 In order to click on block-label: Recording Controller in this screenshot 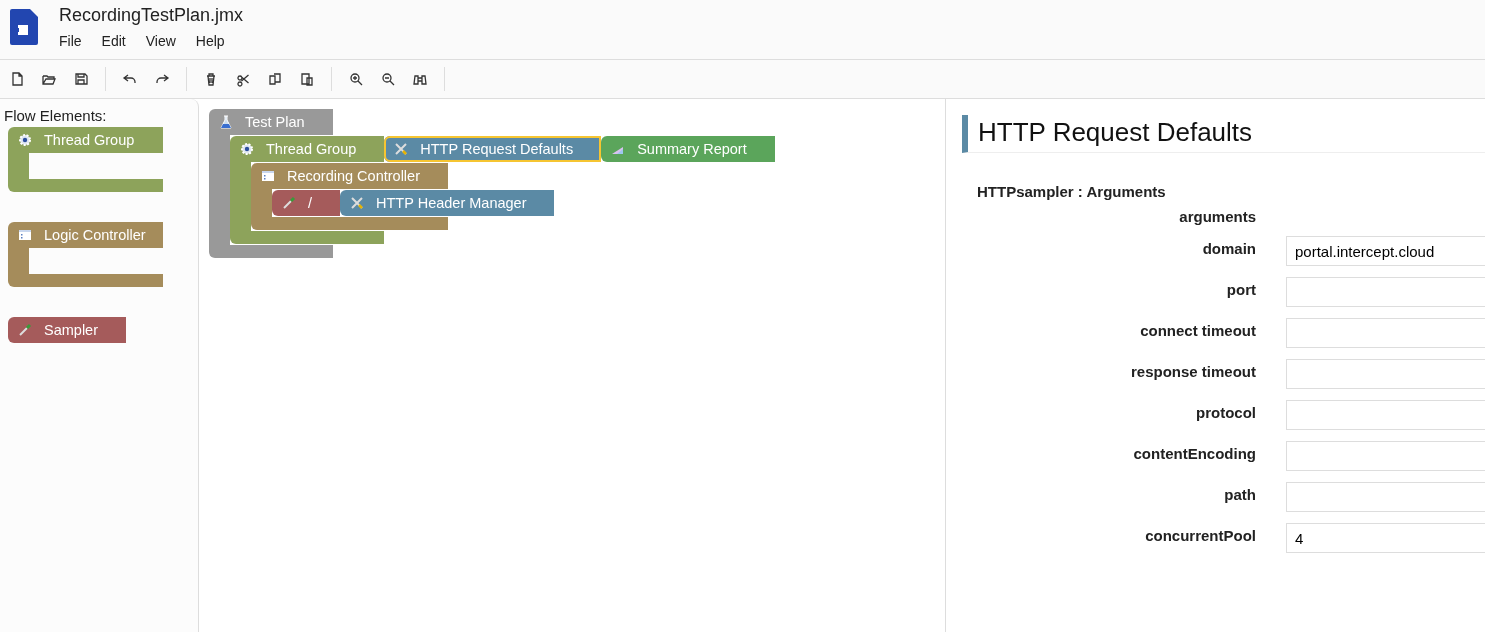, I will do `click(353, 176)`.